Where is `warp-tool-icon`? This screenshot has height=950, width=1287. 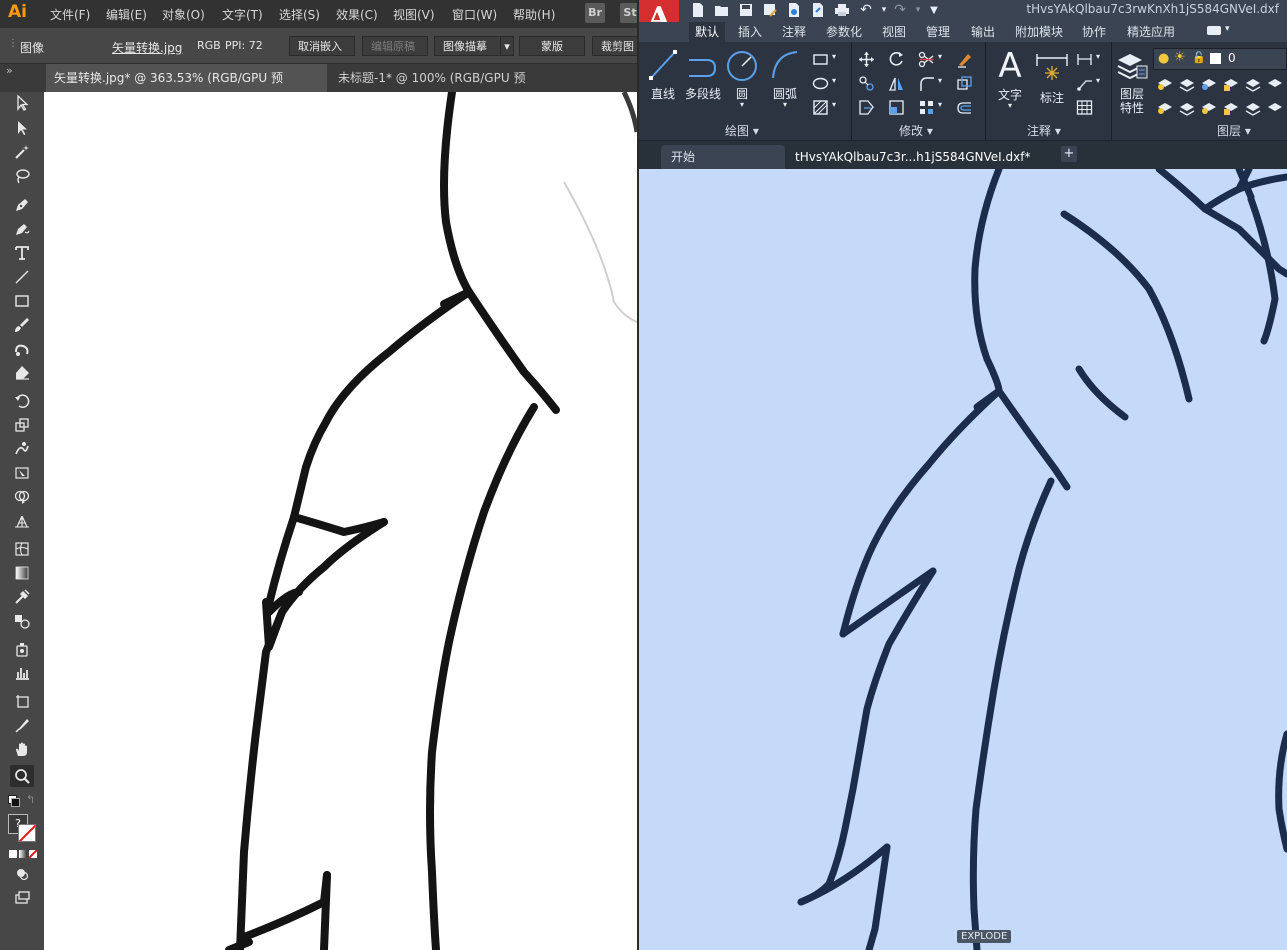
warp-tool-icon is located at coordinates (22, 449).